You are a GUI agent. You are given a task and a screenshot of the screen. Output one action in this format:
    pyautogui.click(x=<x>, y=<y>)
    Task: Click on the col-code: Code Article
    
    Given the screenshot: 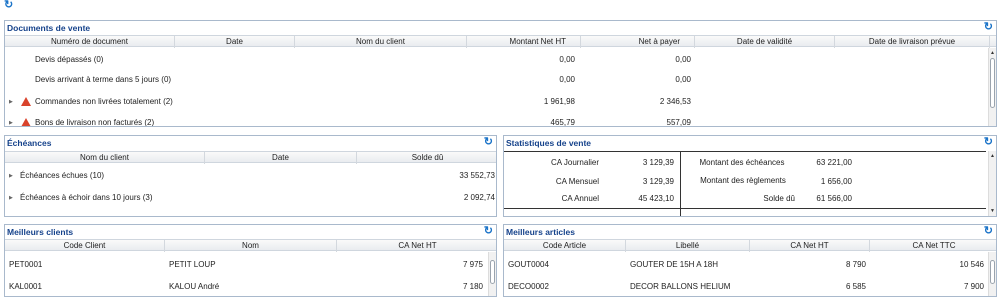 What is the action you would take?
    pyautogui.click(x=565, y=246)
    